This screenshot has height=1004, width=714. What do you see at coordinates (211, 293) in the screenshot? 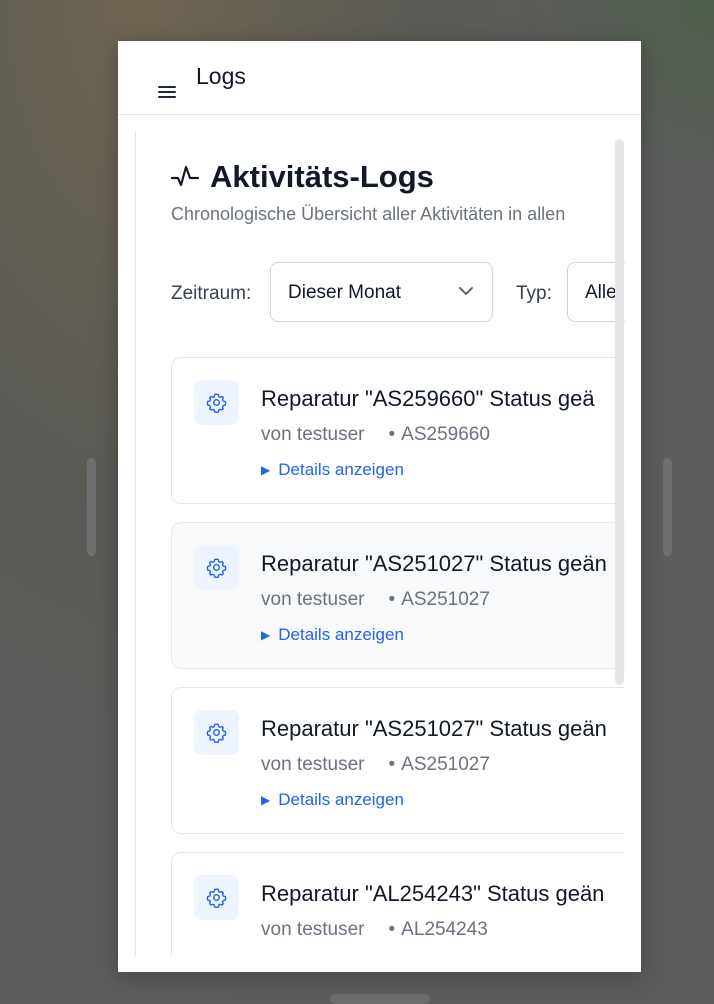
I see `zeitraum-label: Zeitraum:` at bounding box center [211, 293].